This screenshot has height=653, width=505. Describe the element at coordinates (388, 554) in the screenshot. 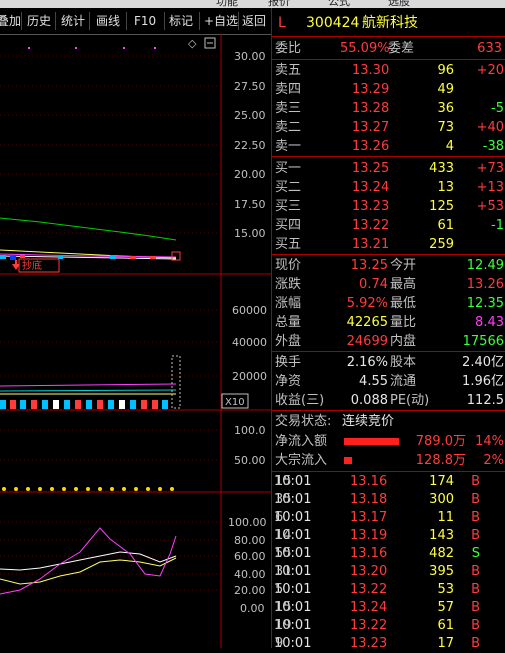

I see `tick-row: 10:01 13.16 482 S 55` at that location.